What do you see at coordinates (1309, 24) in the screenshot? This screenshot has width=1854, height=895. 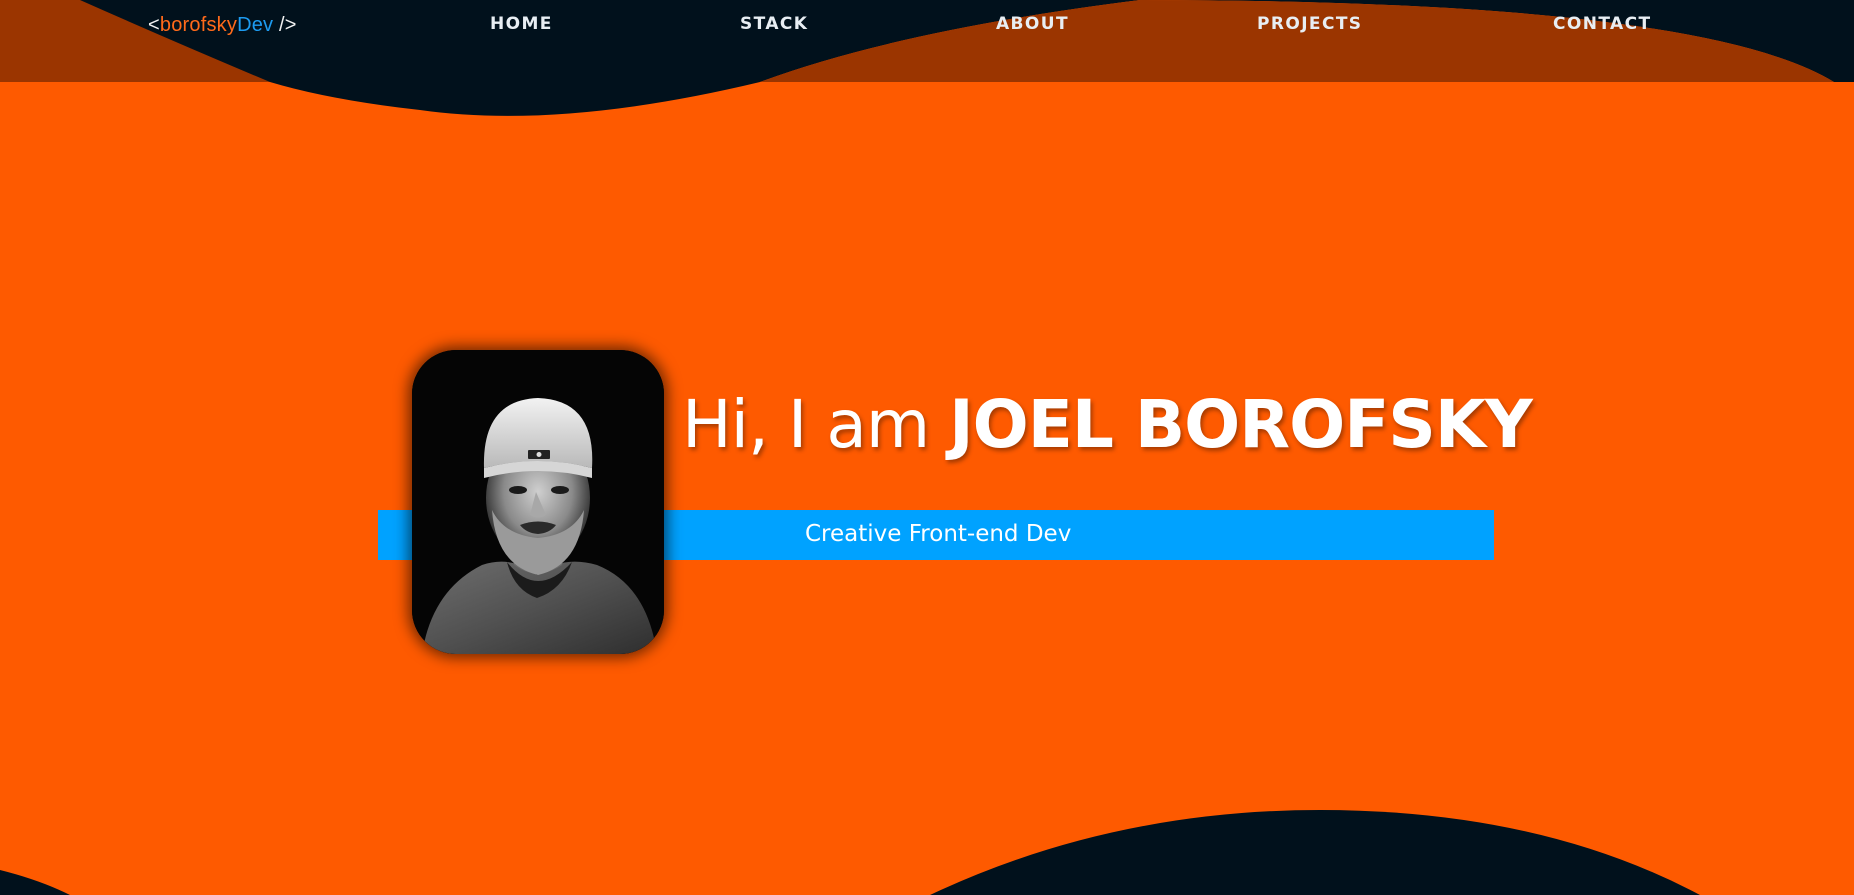 I see `nav-projects-link: PROJECTS` at bounding box center [1309, 24].